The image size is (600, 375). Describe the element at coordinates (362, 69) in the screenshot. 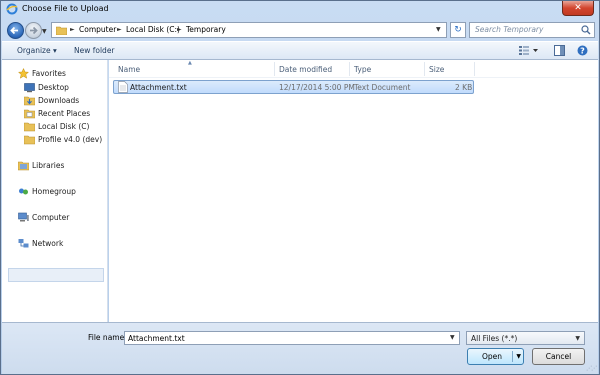

I see `column-header-type: Type` at that location.